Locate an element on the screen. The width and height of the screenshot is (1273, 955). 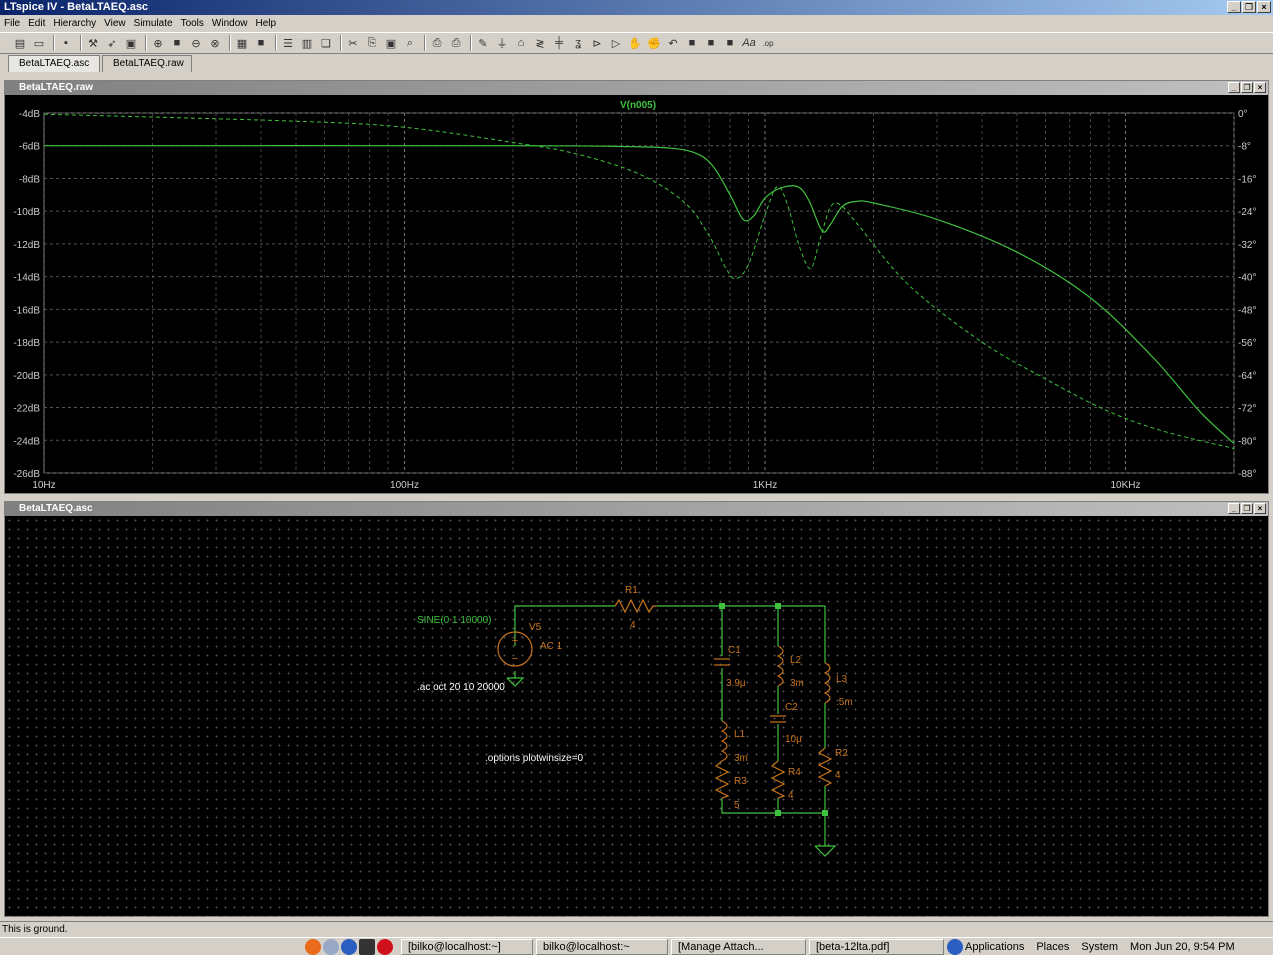
find-icon: ⌕ is located at coordinates (410, 43).